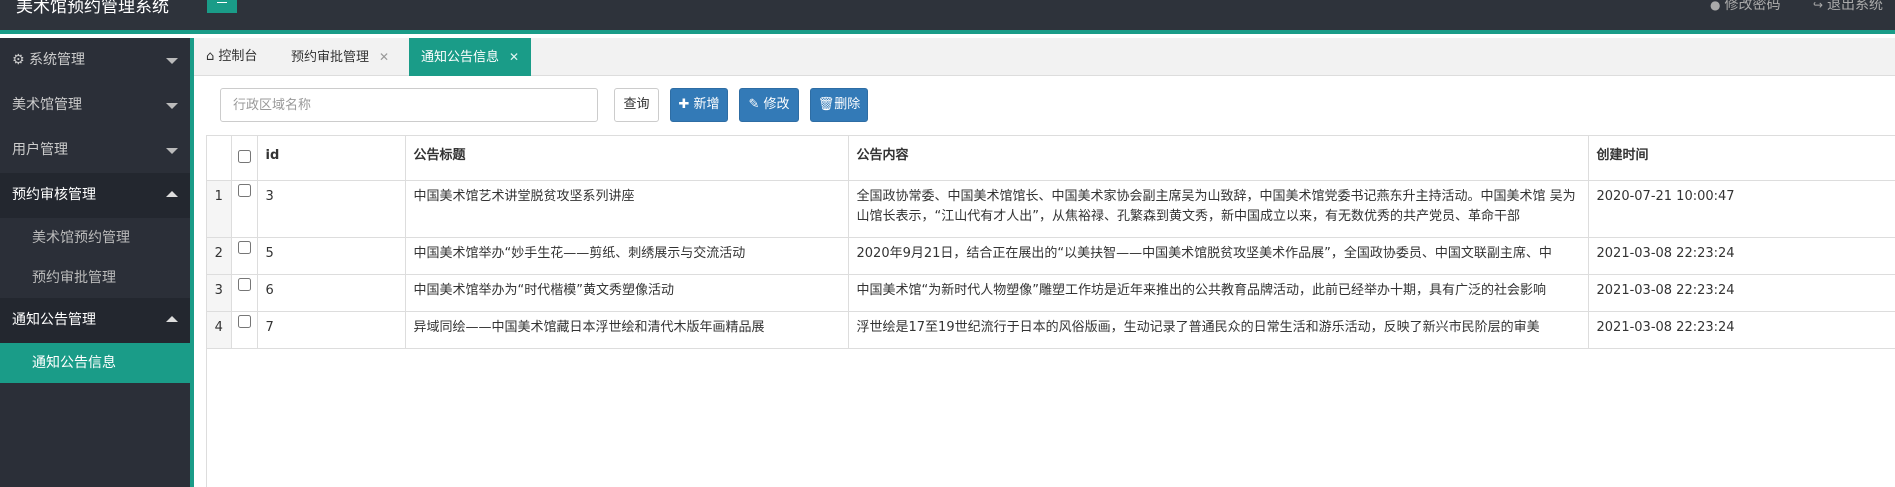 Image resolution: width=1895 pixels, height=487 pixels. I want to click on column-header-created: 创建时间, so click(1741, 158).